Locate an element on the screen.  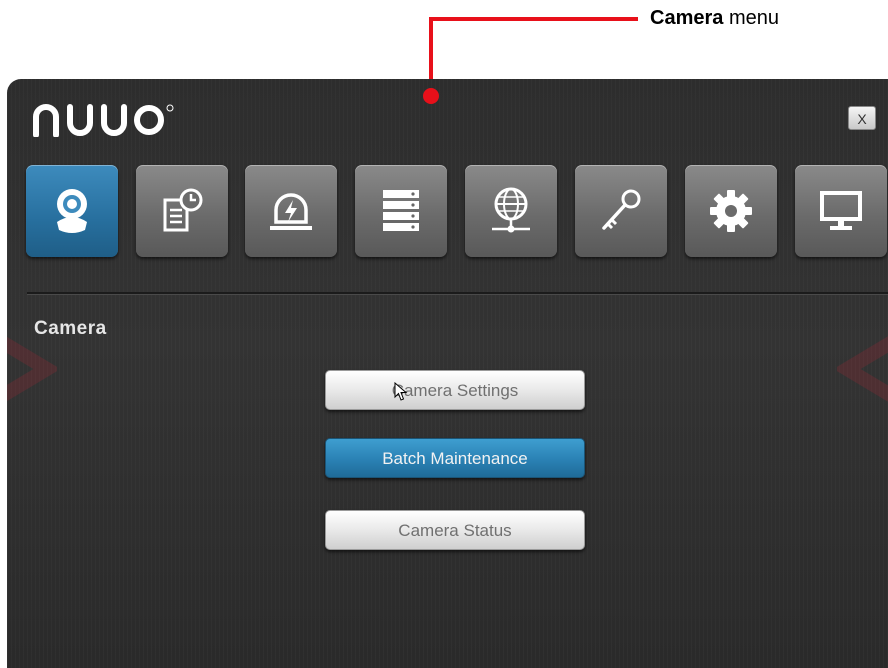
callout-label: Camera menu is located at coordinates (714, 18).